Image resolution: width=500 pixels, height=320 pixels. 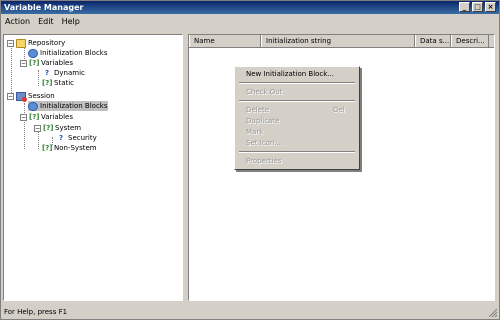 I want to click on window-title: Variable Manager, so click(x=44, y=7).